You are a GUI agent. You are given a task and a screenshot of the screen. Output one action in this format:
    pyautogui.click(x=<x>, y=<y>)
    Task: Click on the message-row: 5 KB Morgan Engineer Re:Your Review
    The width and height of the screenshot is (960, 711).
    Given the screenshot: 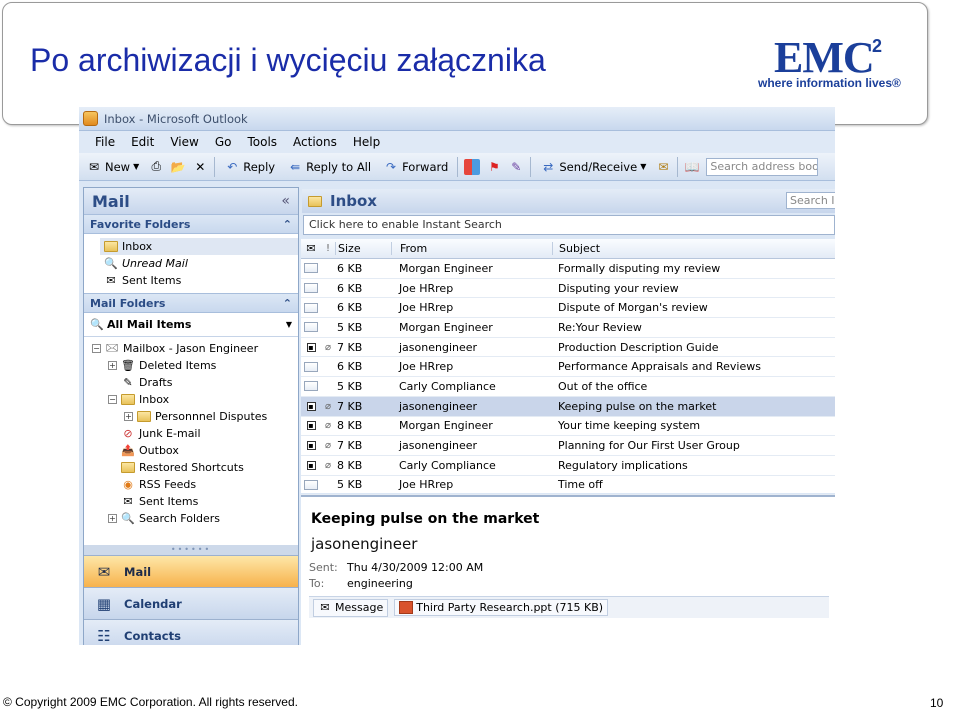 What is the action you would take?
    pyautogui.click(x=568, y=328)
    